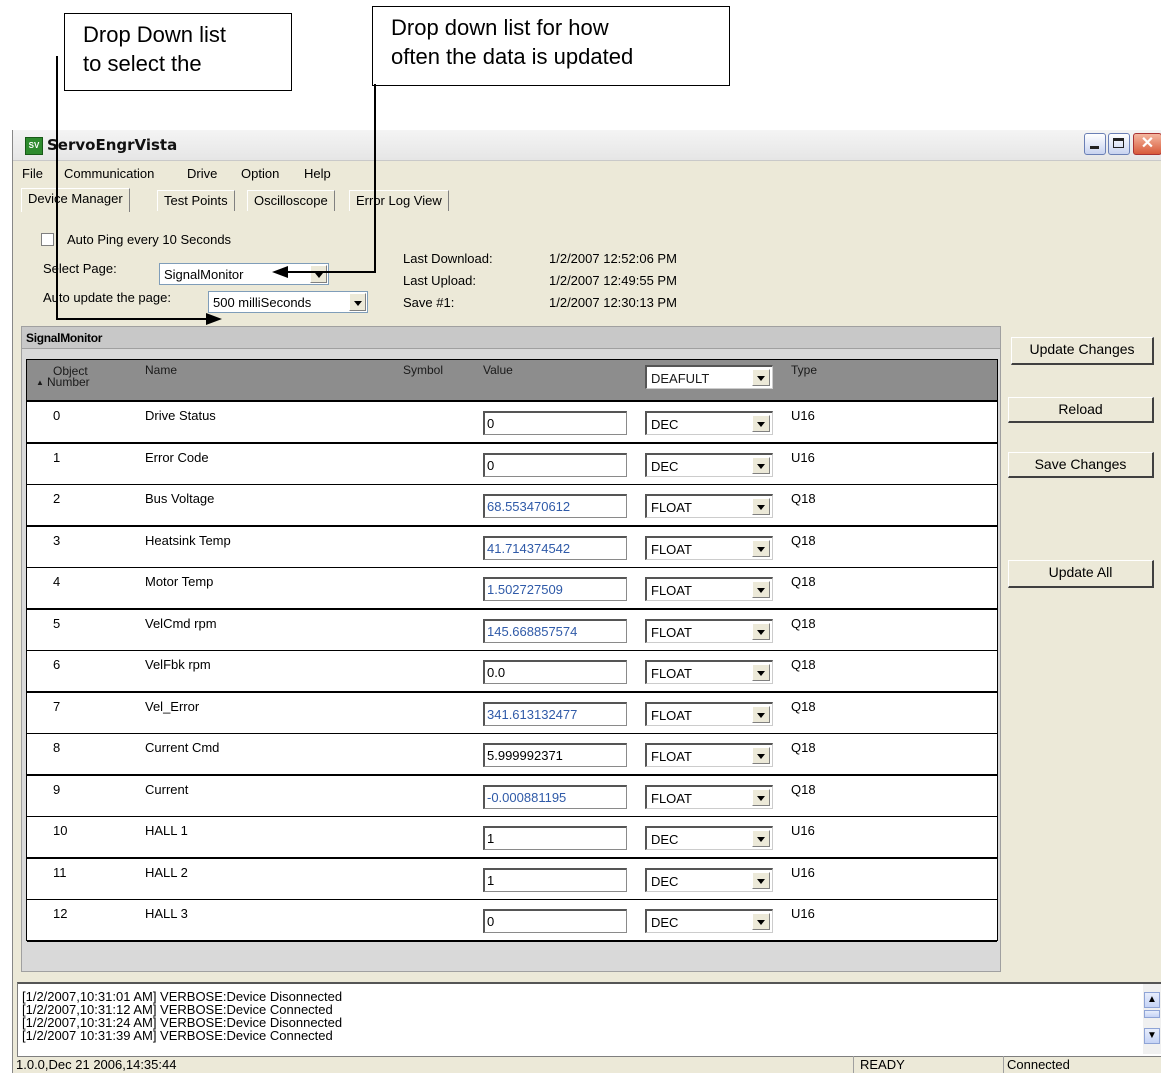 The height and width of the screenshot is (1073, 1161). What do you see at coordinates (555, 589) in the screenshot?
I see `value-input: 1.502727509` at bounding box center [555, 589].